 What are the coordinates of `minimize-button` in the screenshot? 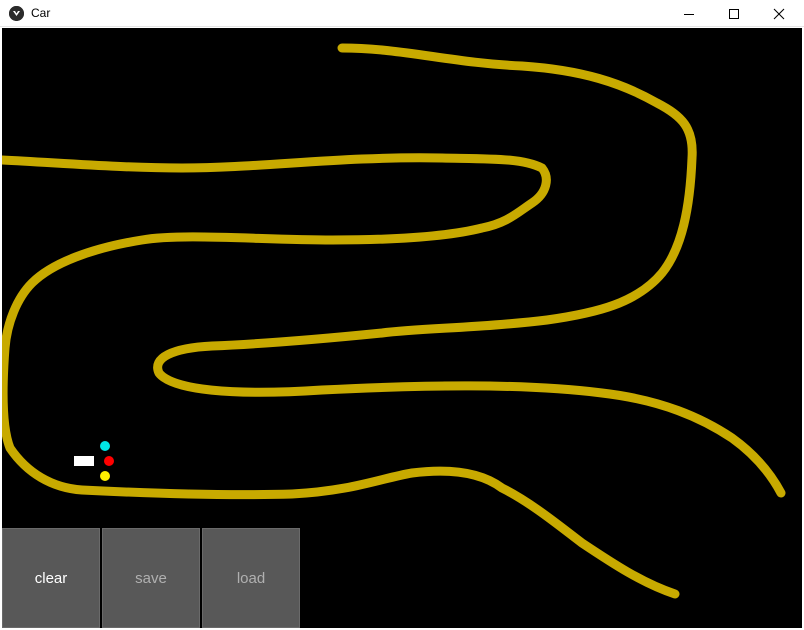 It's located at (689, 13).